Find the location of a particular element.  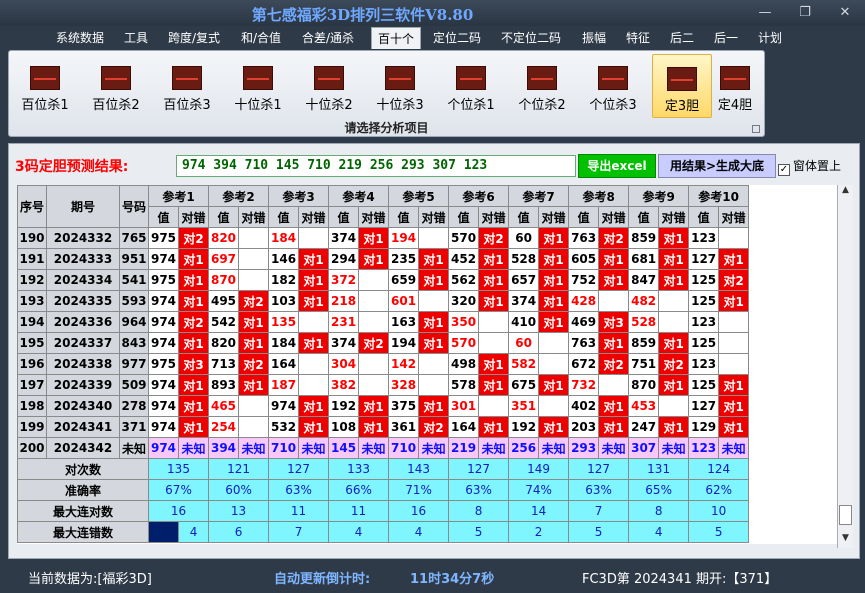

row-period: 2024335 is located at coordinates (83, 301).